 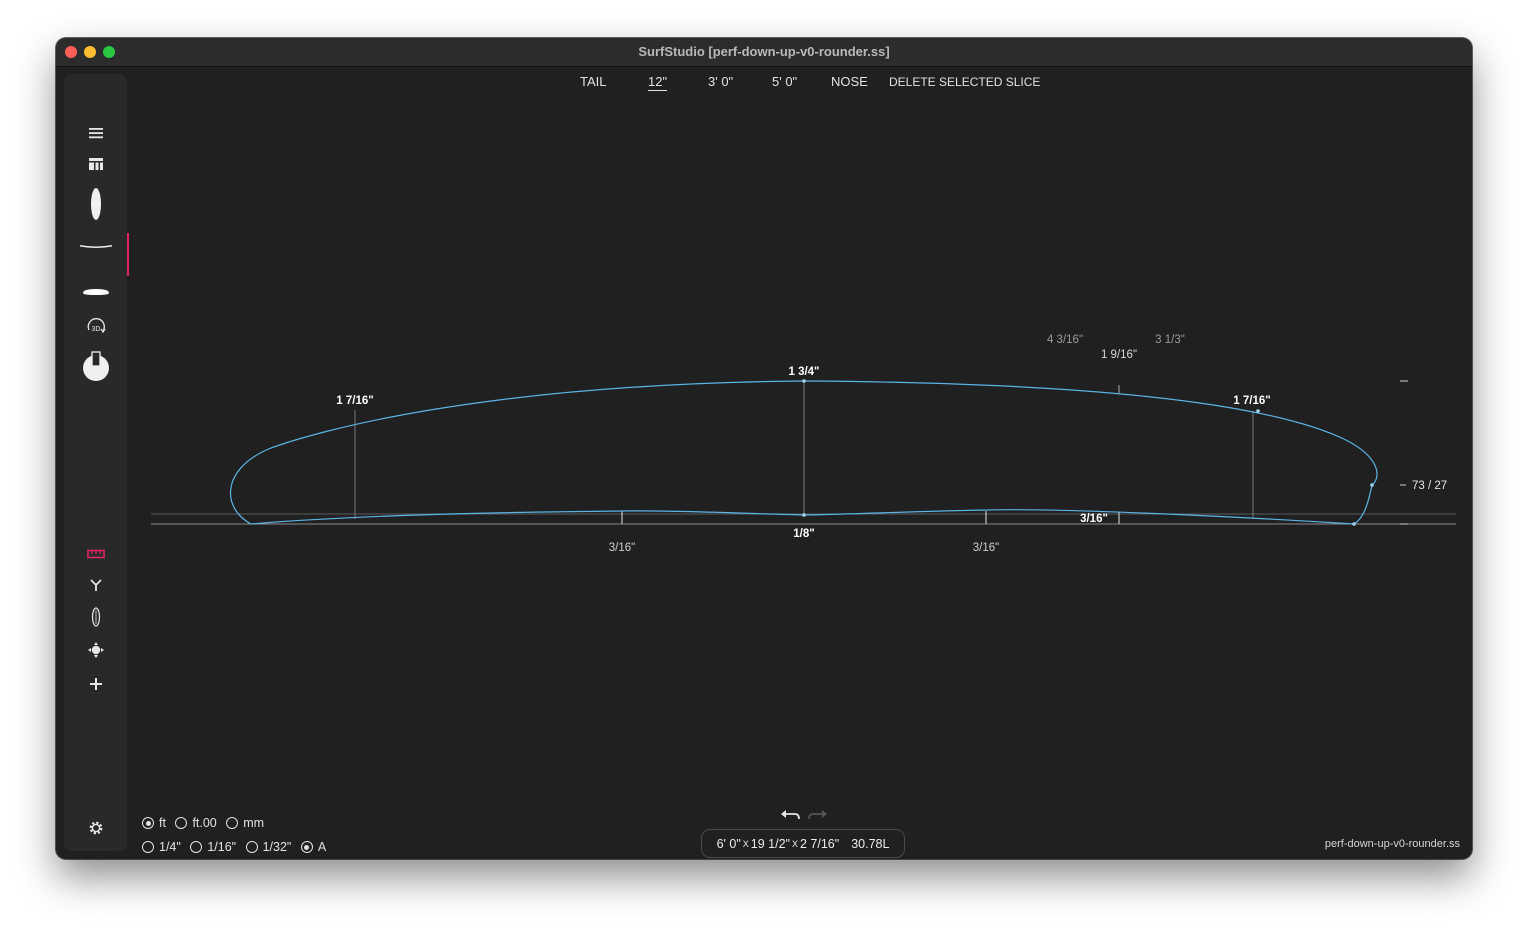 I want to click on board-dimensions: 6' 0" X 19 1/2" X 2 7/16" 30.78L, so click(x=803, y=843).